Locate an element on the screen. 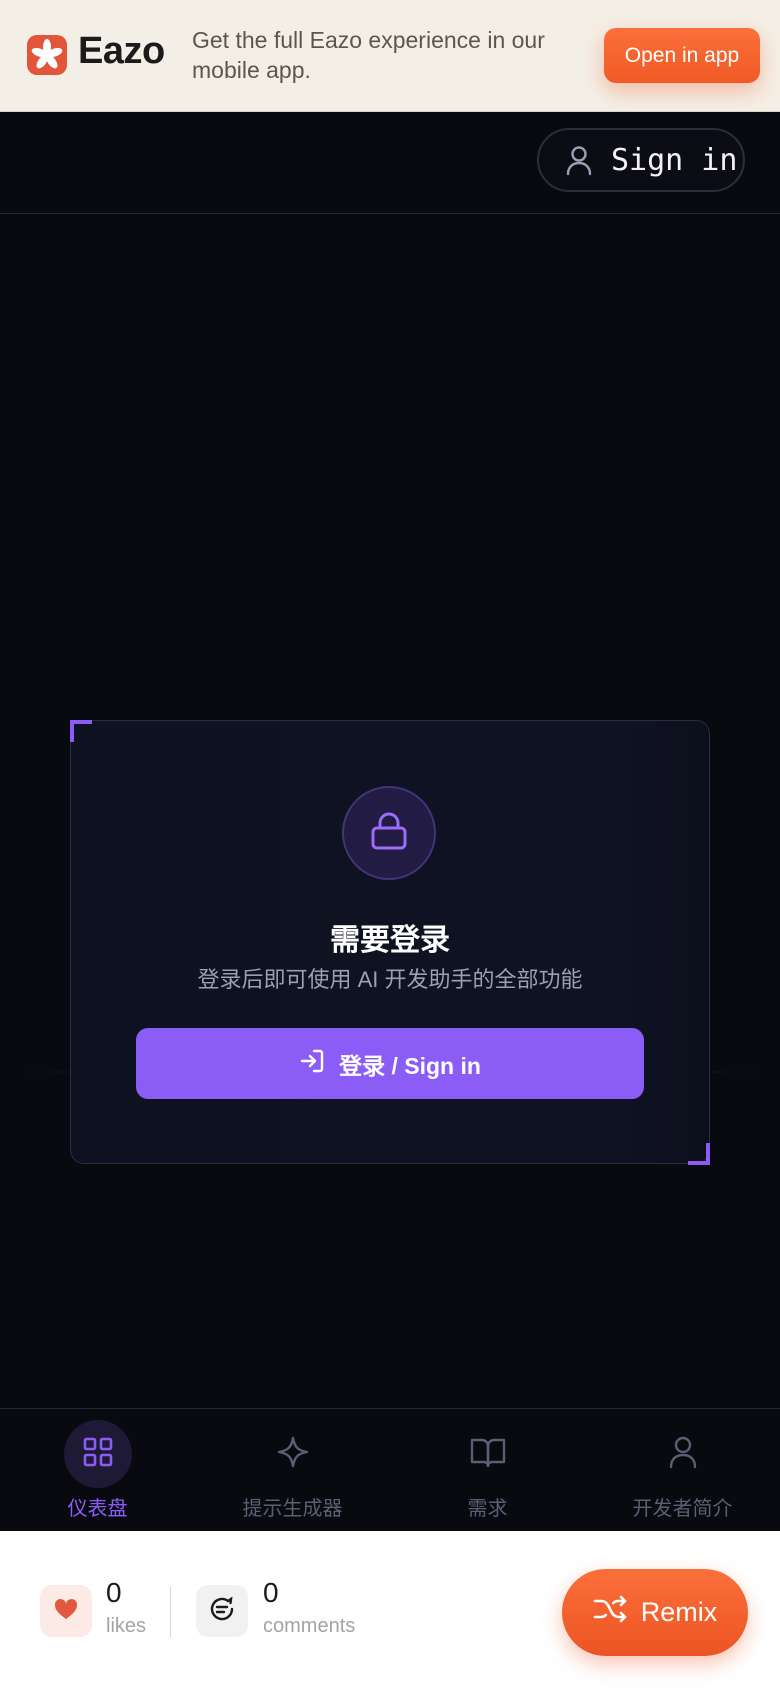 This screenshot has height=1688, width=780. comment-button is located at coordinates (222, 1611).